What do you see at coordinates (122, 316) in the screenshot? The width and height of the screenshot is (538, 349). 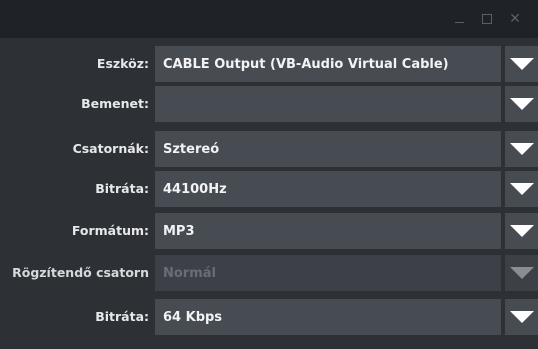 I see `bitrate-label: Bitráta:` at bounding box center [122, 316].